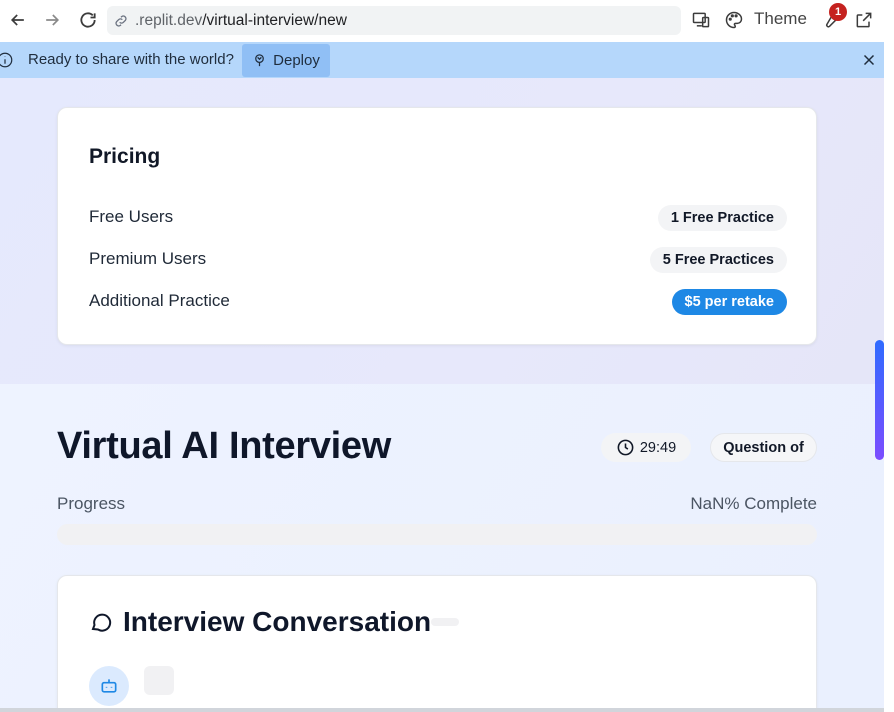 This screenshot has width=894, height=712. Describe the element at coordinates (88, 20) in the screenshot. I see `reload-icon` at that location.